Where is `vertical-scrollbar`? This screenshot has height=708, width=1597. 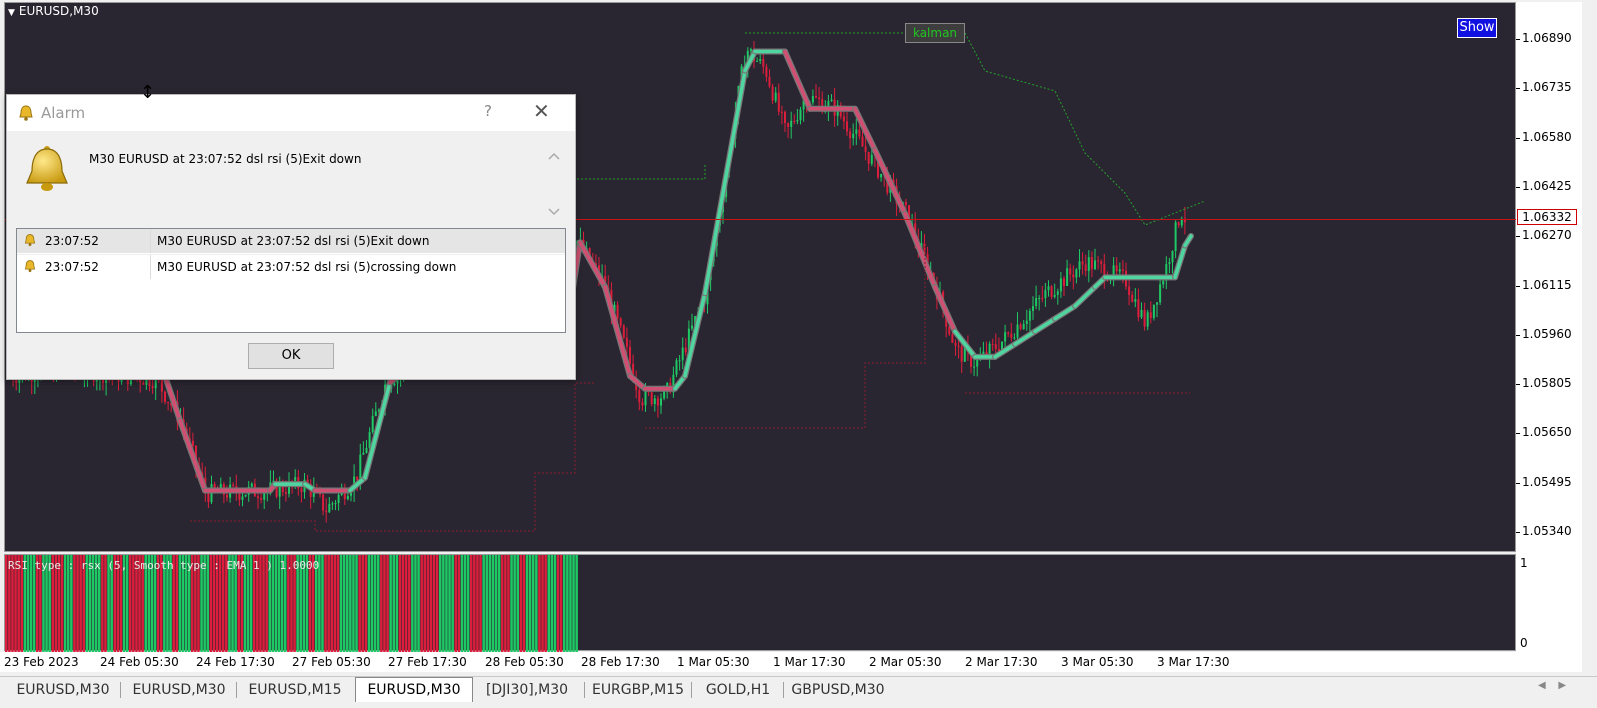
vertical-scrollbar is located at coordinates (1589, 327).